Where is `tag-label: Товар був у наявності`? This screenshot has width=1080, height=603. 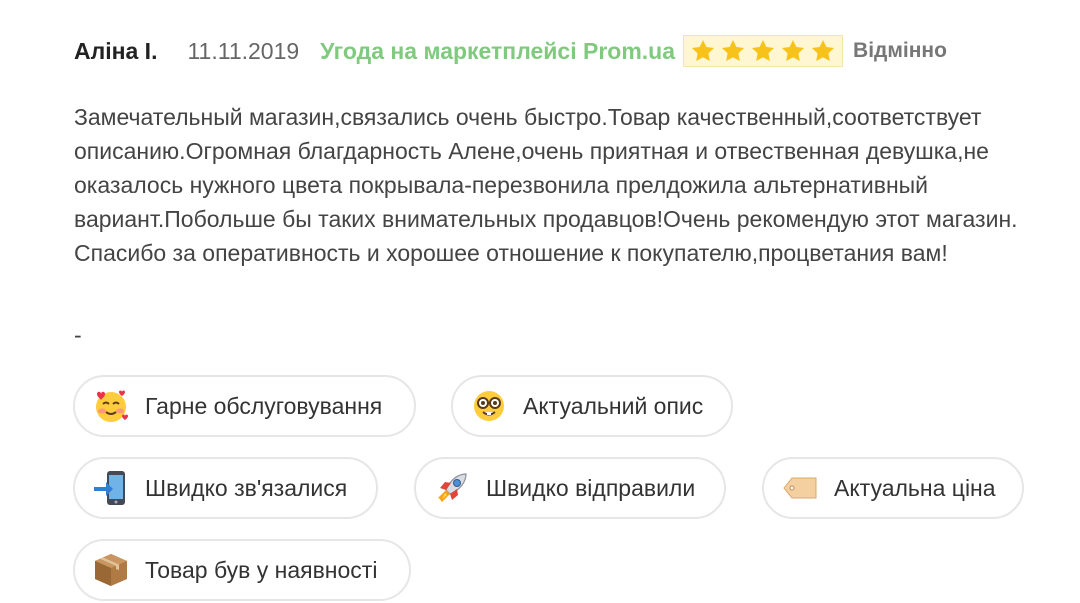 tag-label: Товар був у наявності is located at coordinates (261, 569).